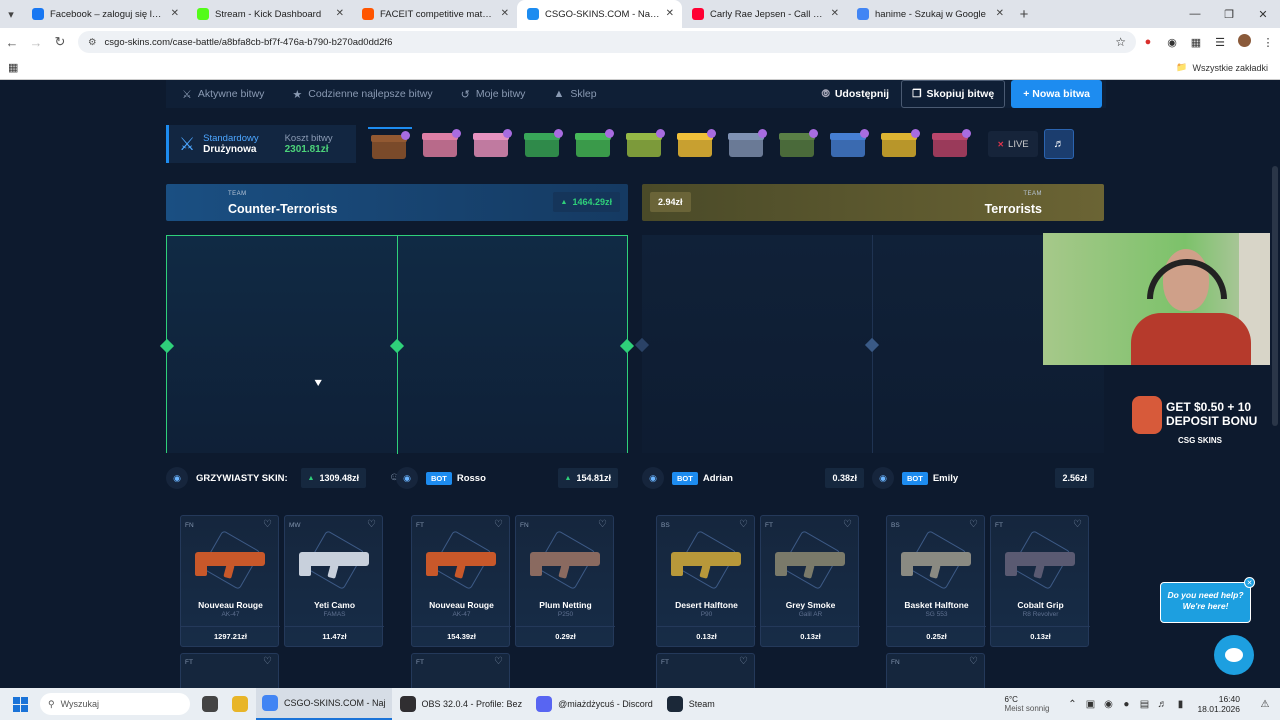 The width and height of the screenshot is (1280, 720). Describe the element at coordinates (269, 14) in the screenshot. I see `browser-tab: Stream - Kick Dashboard ✕` at that location.